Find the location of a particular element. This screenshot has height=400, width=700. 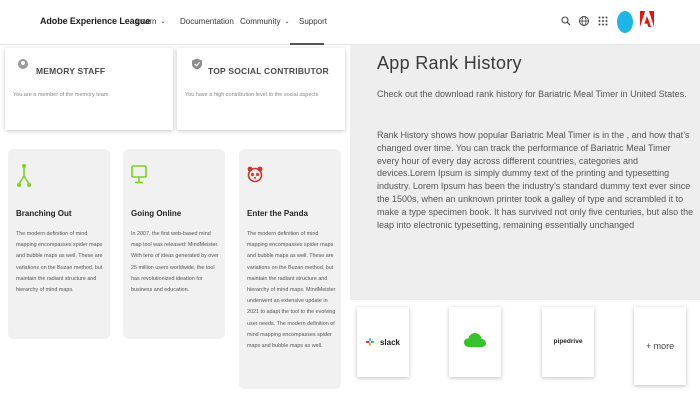

page-title: App Rank History is located at coordinates (449, 63).